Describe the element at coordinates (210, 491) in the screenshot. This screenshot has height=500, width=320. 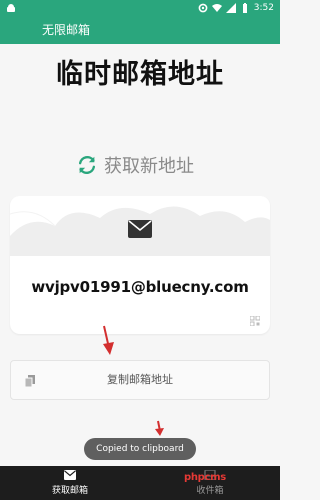
I see `nav-item-label: 收件箱` at that location.